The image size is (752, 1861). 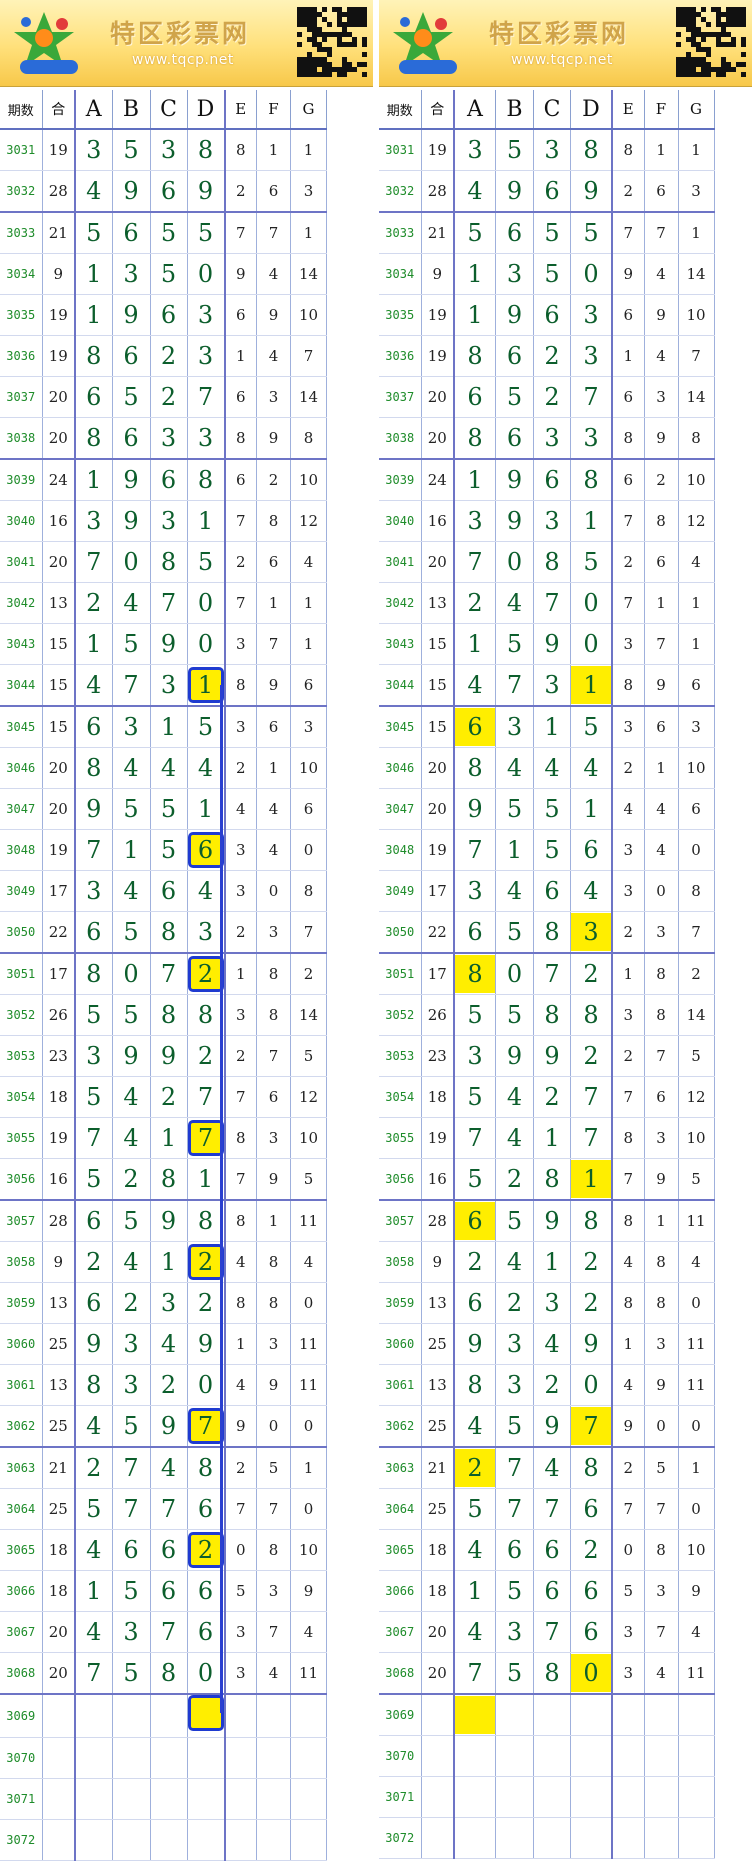 What do you see at coordinates (308, 562) in the screenshot?
I see `cell-g: 4` at bounding box center [308, 562].